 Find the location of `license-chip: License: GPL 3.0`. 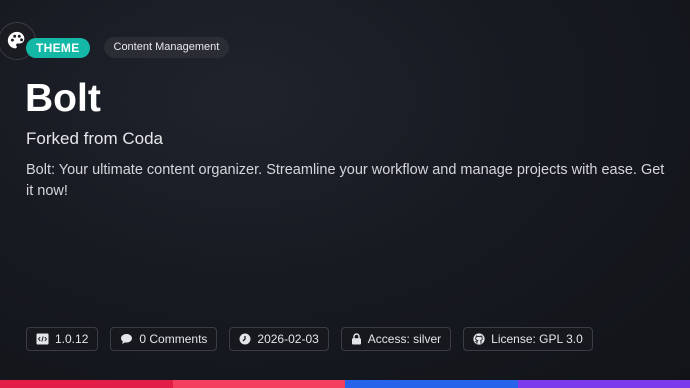

license-chip: License: GPL 3.0 is located at coordinates (528, 339).